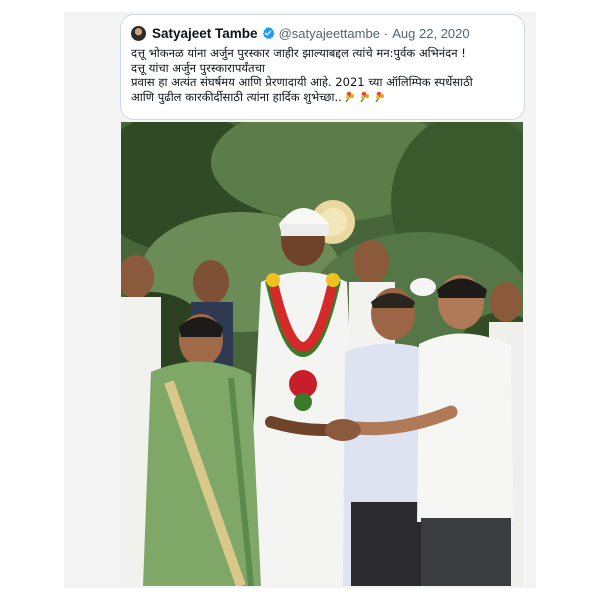 The height and width of the screenshot is (600, 600). I want to click on tweet-date: Aug 22, 2020, so click(430, 33).